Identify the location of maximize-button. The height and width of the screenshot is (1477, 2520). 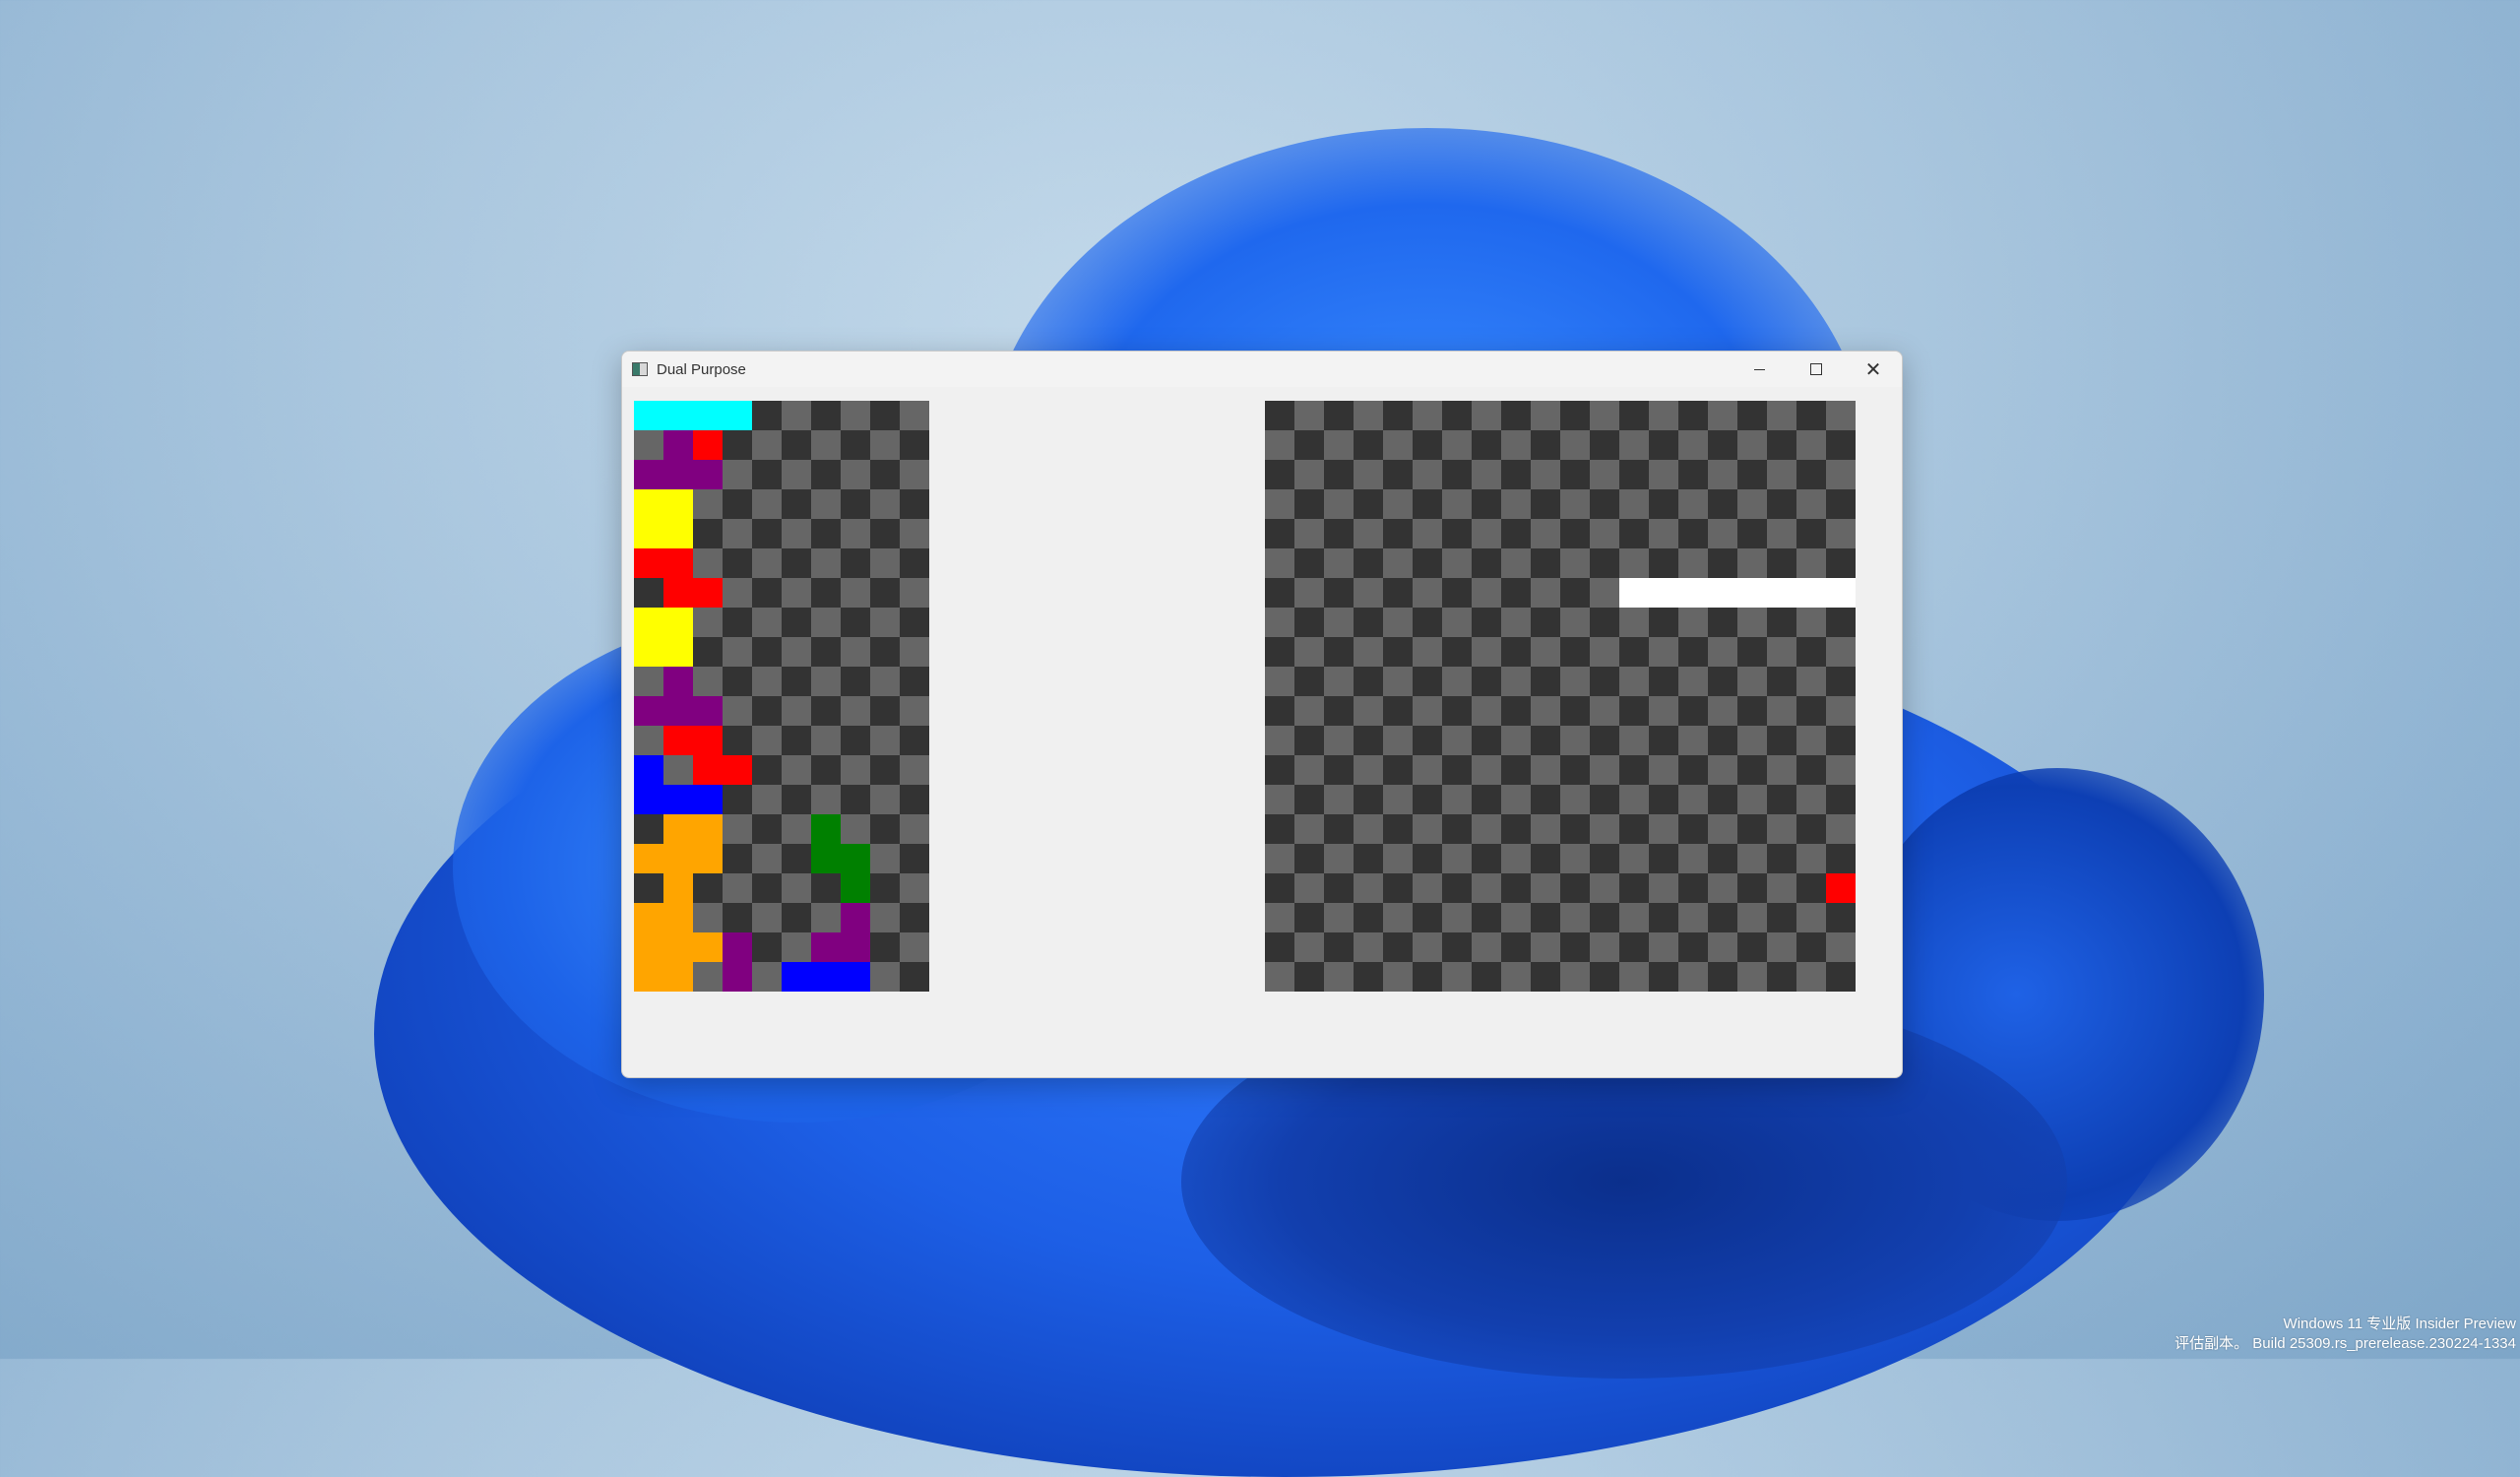
(1816, 370).